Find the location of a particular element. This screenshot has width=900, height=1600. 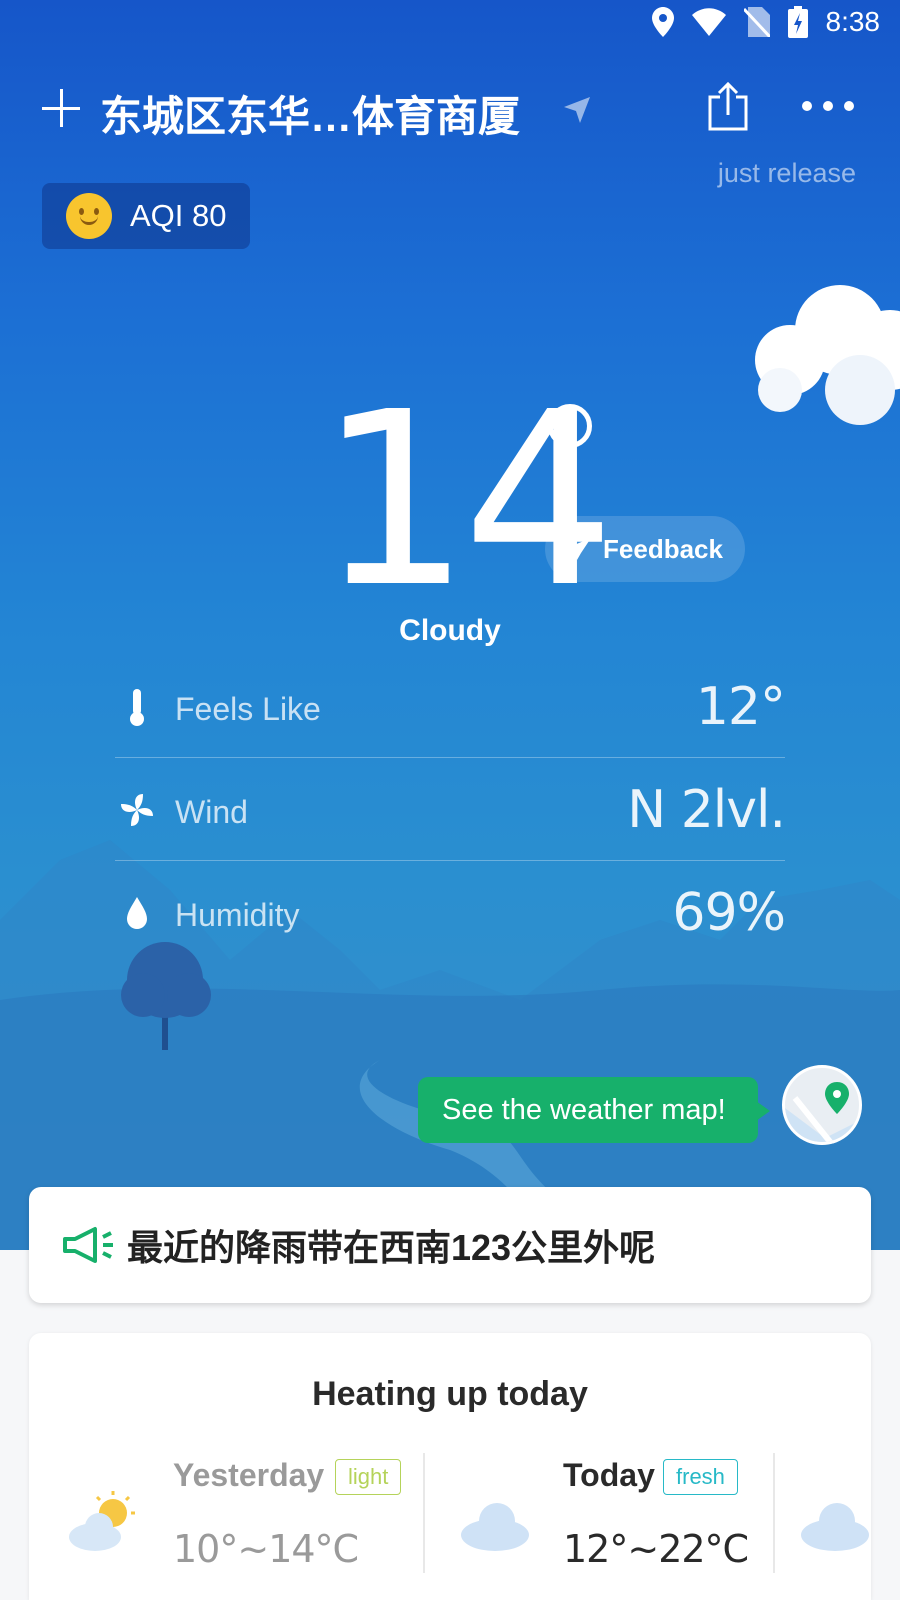

aqi-badge: AQI 80 is located at coordinates (146, 216).